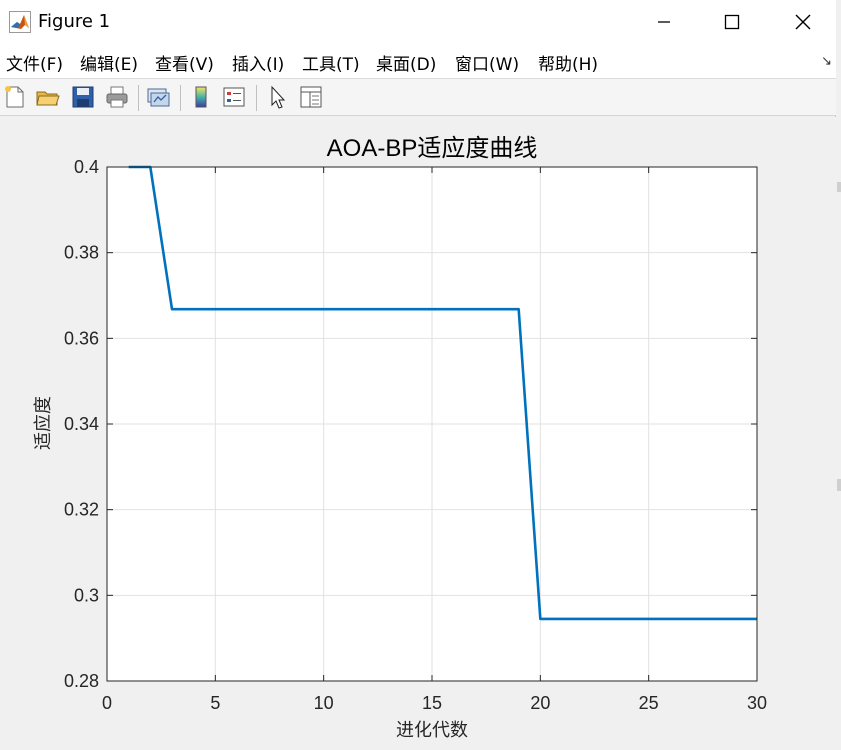 The image size is (841, 750). What do you see at coordinates (418, 97) in the screenshot?
I see `toolbar` at bounding box center [418, 97].